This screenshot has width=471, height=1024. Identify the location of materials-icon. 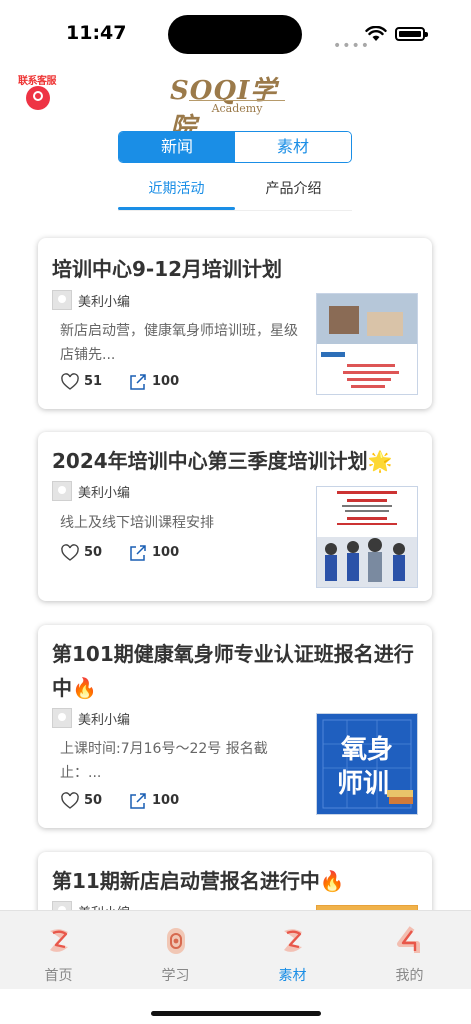
(293, 940).